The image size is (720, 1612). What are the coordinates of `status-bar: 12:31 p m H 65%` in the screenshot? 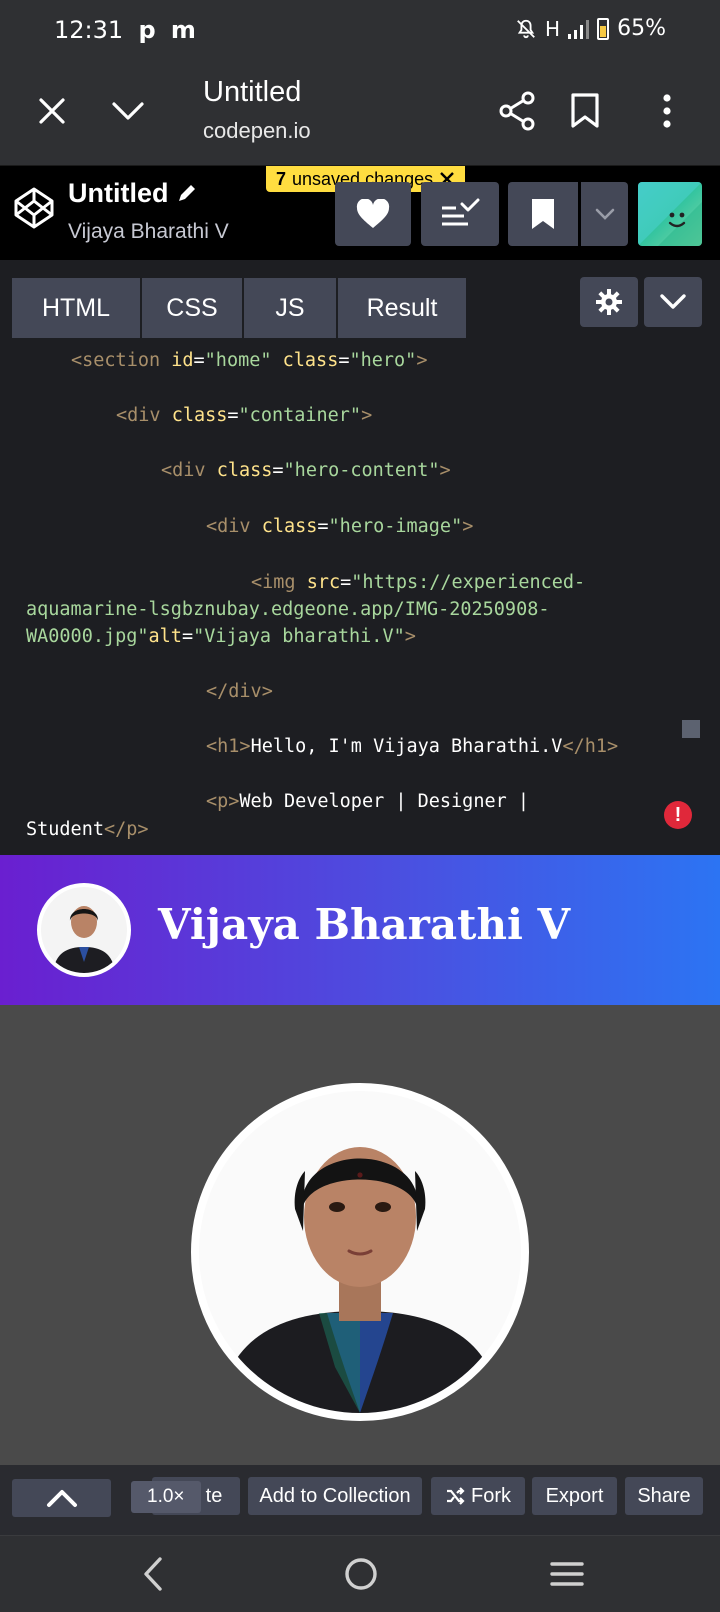 It's located at (360, 29).